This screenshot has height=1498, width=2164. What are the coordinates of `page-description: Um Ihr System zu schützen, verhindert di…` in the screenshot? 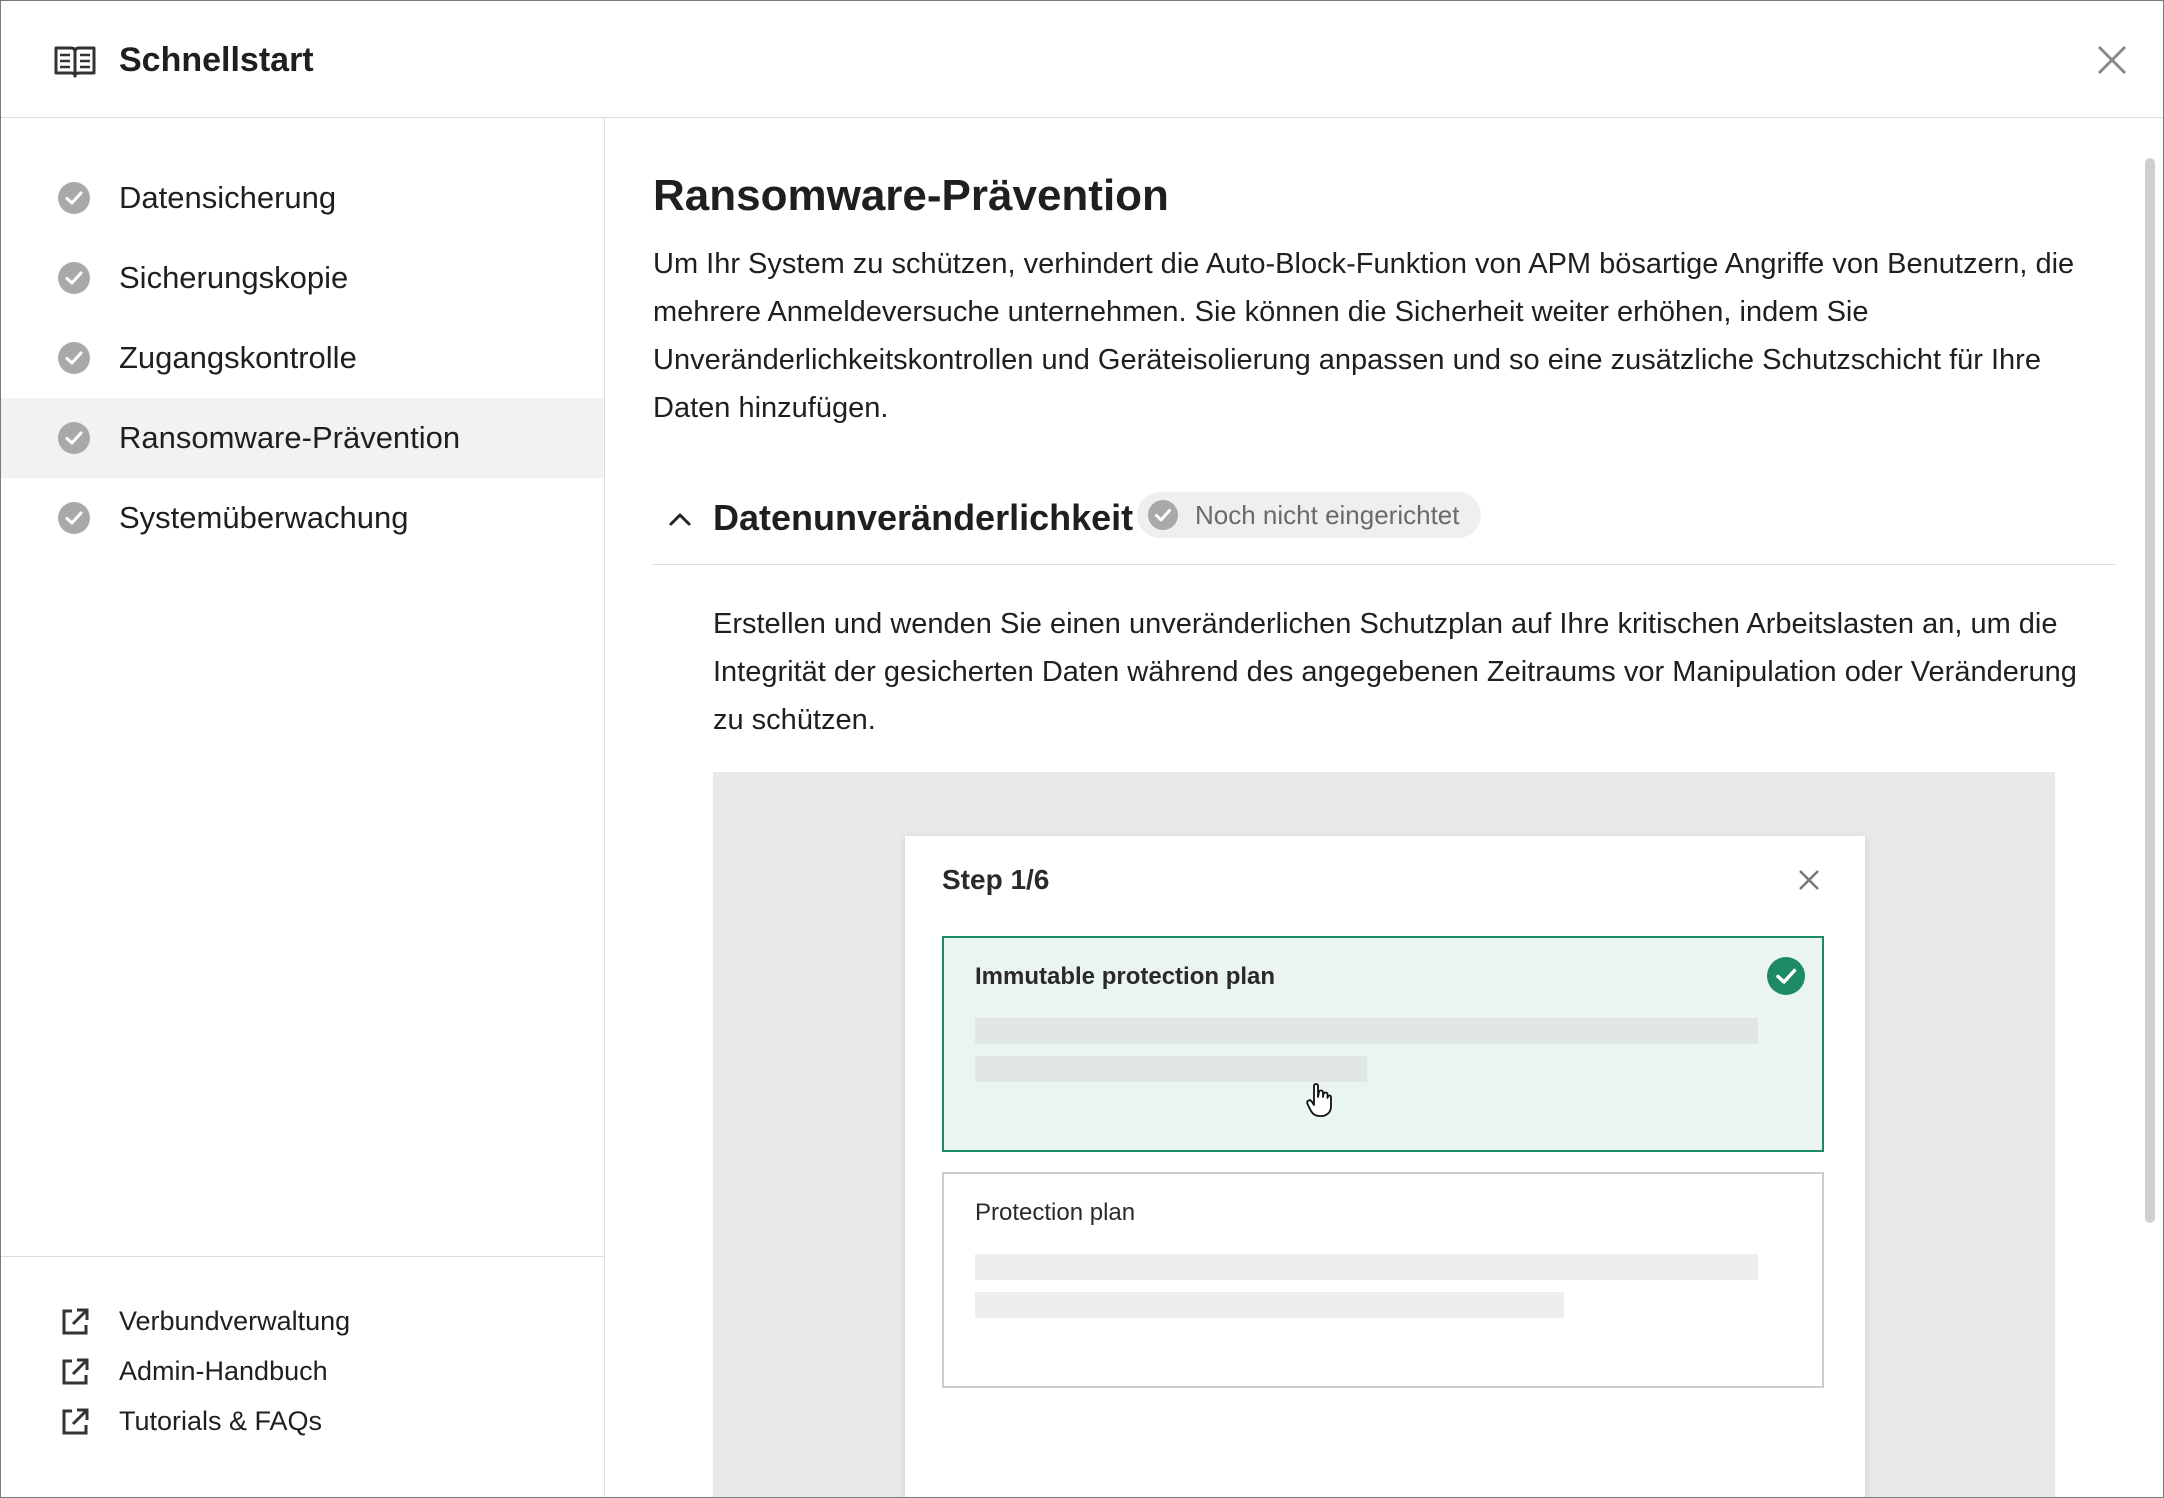 It's located at (1364, 336).